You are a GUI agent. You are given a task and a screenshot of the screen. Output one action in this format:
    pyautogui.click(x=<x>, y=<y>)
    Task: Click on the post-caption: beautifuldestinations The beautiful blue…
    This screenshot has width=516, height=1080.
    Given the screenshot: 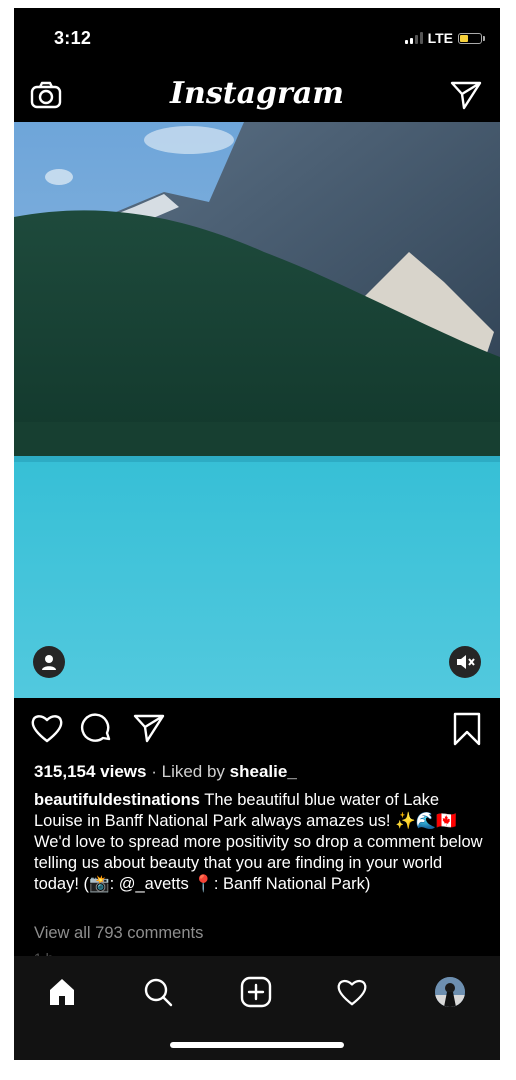 What is the action you would take?
    pyautogui.click(x=262, y=842)
    